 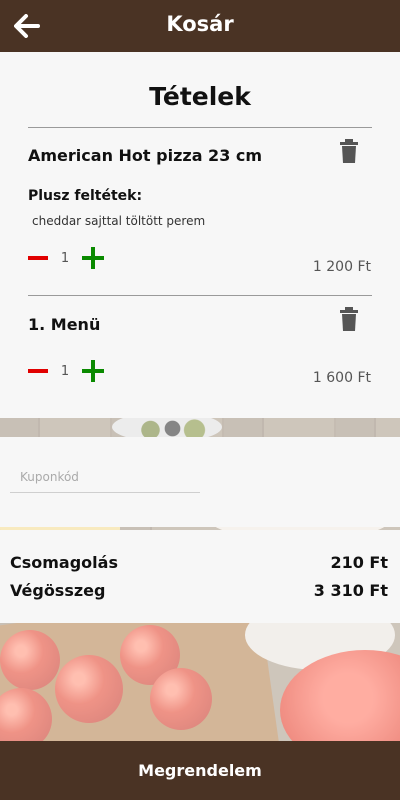 I want to click on grand-total-row: Végösszeg 3 310 Ft, so click(x=199, y=593).